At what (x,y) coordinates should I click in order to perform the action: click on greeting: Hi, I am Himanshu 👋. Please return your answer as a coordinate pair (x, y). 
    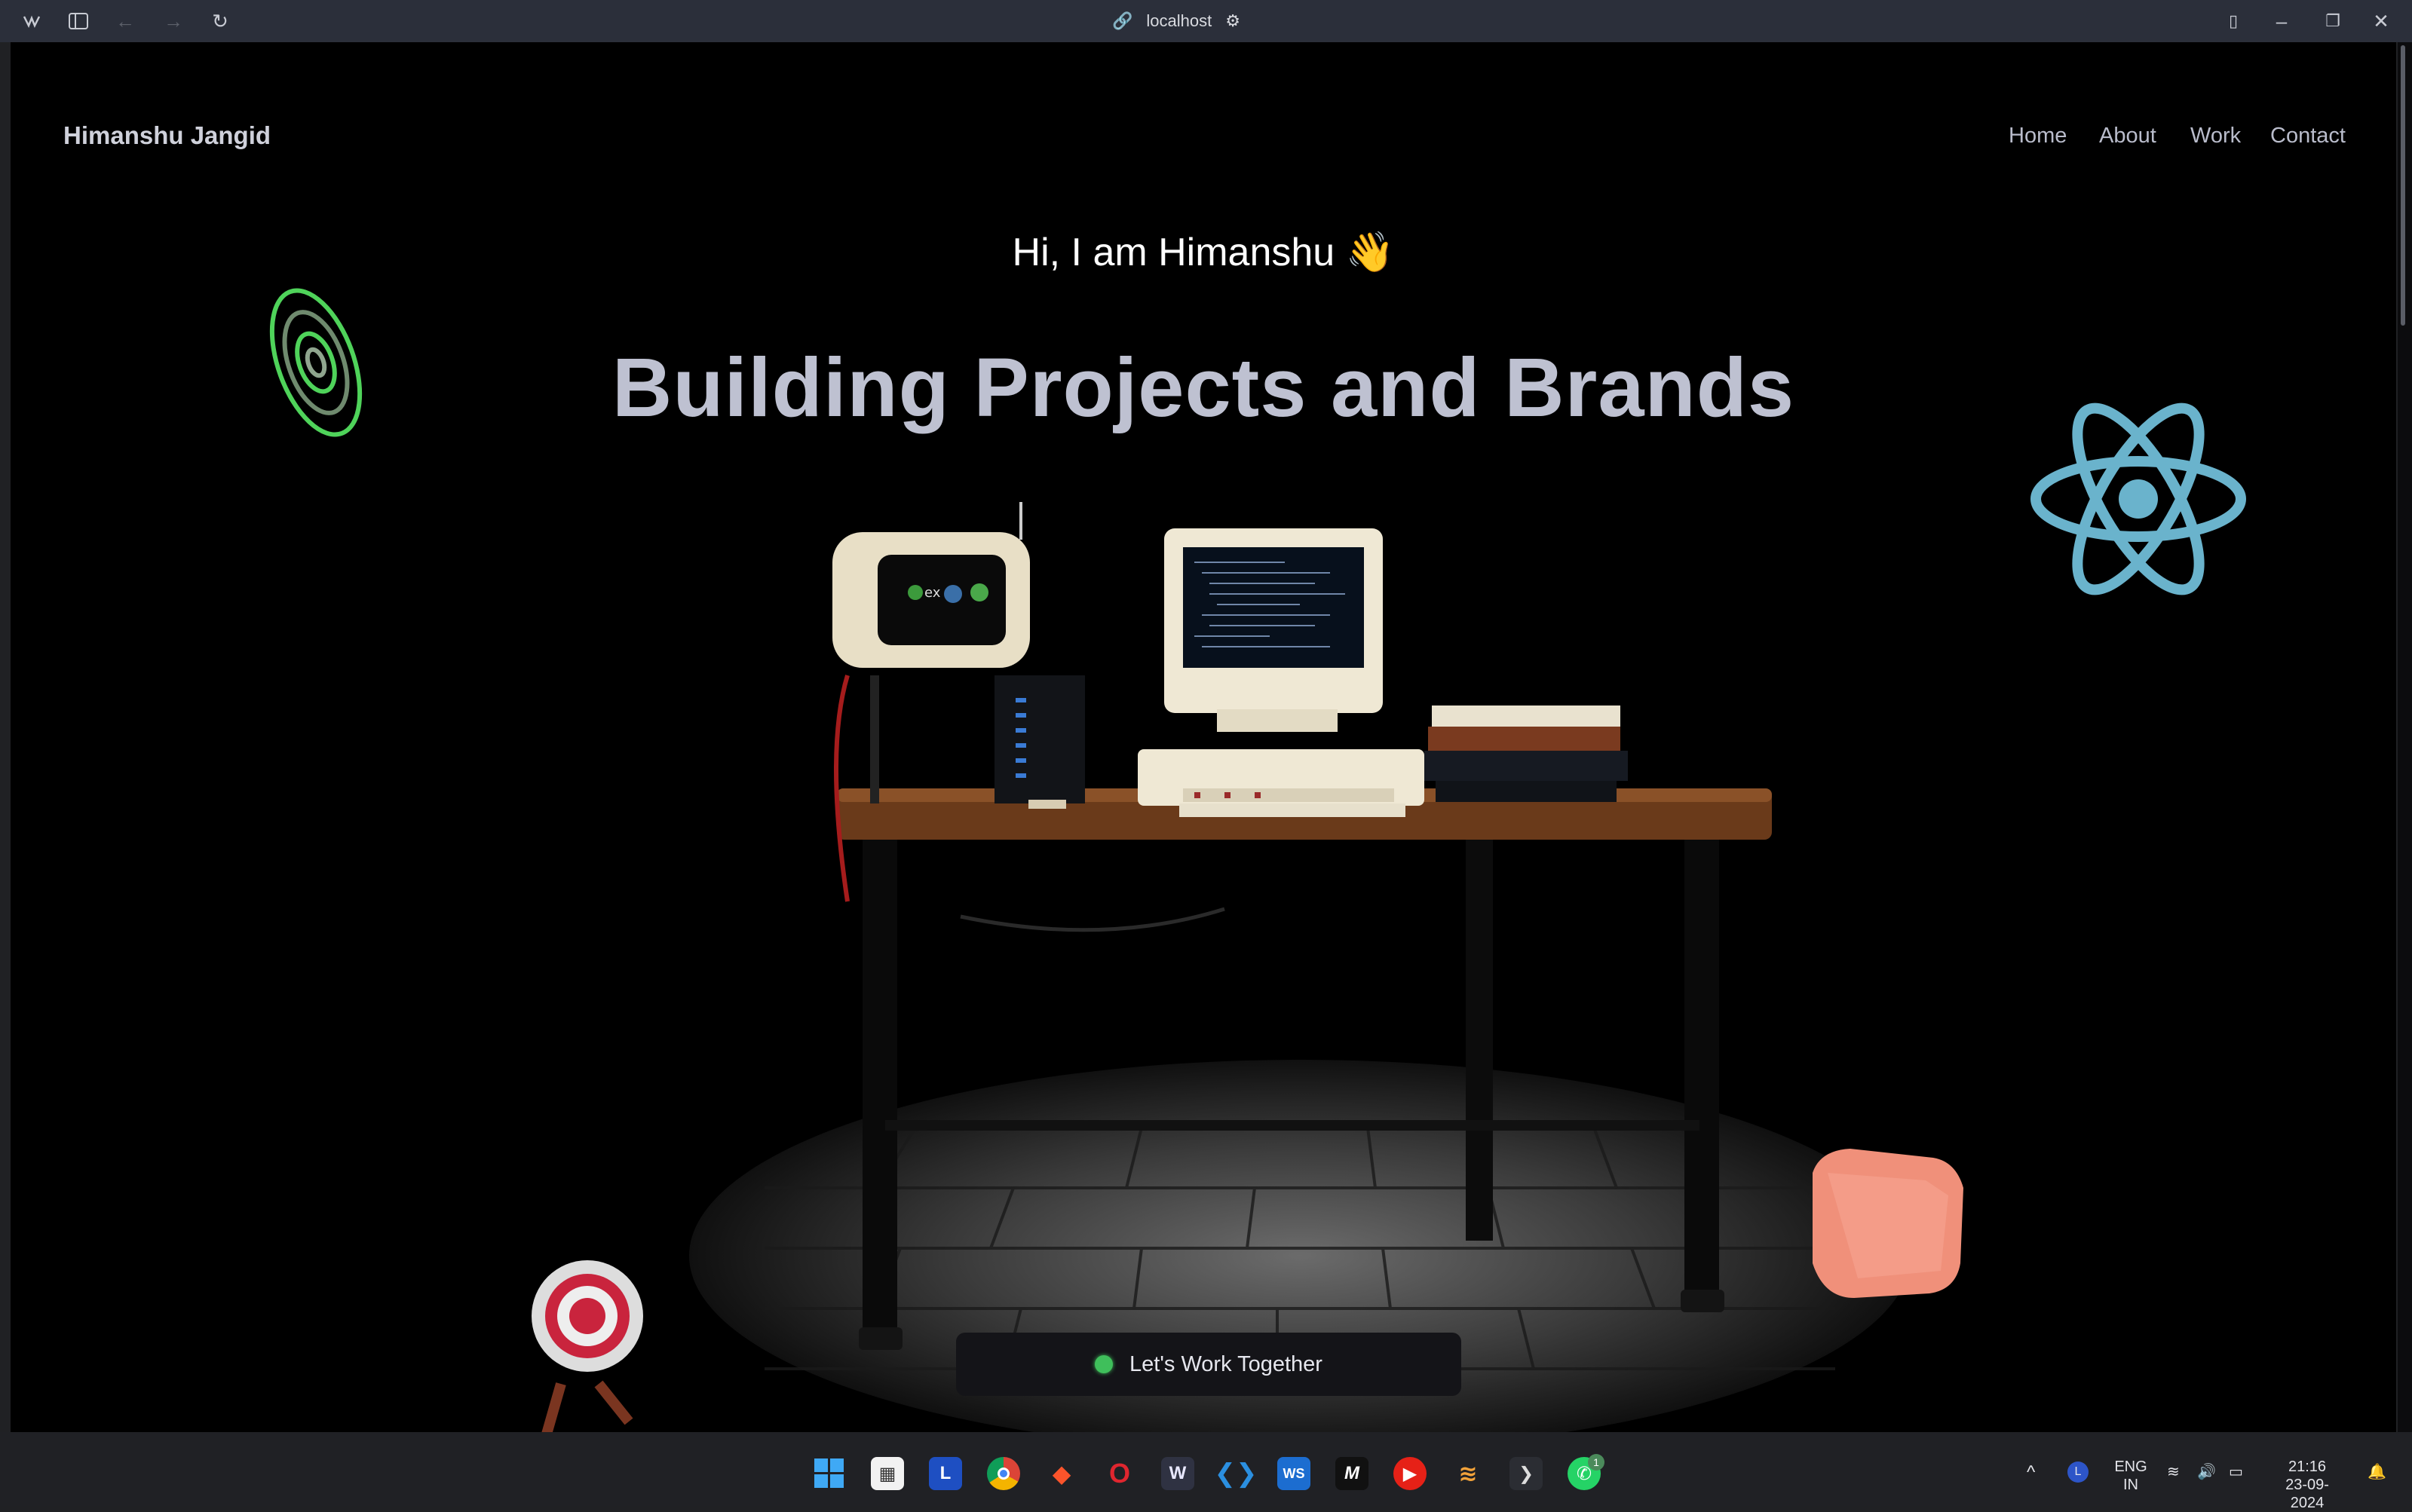
    Looking at the image, I should click on (1203, 252).